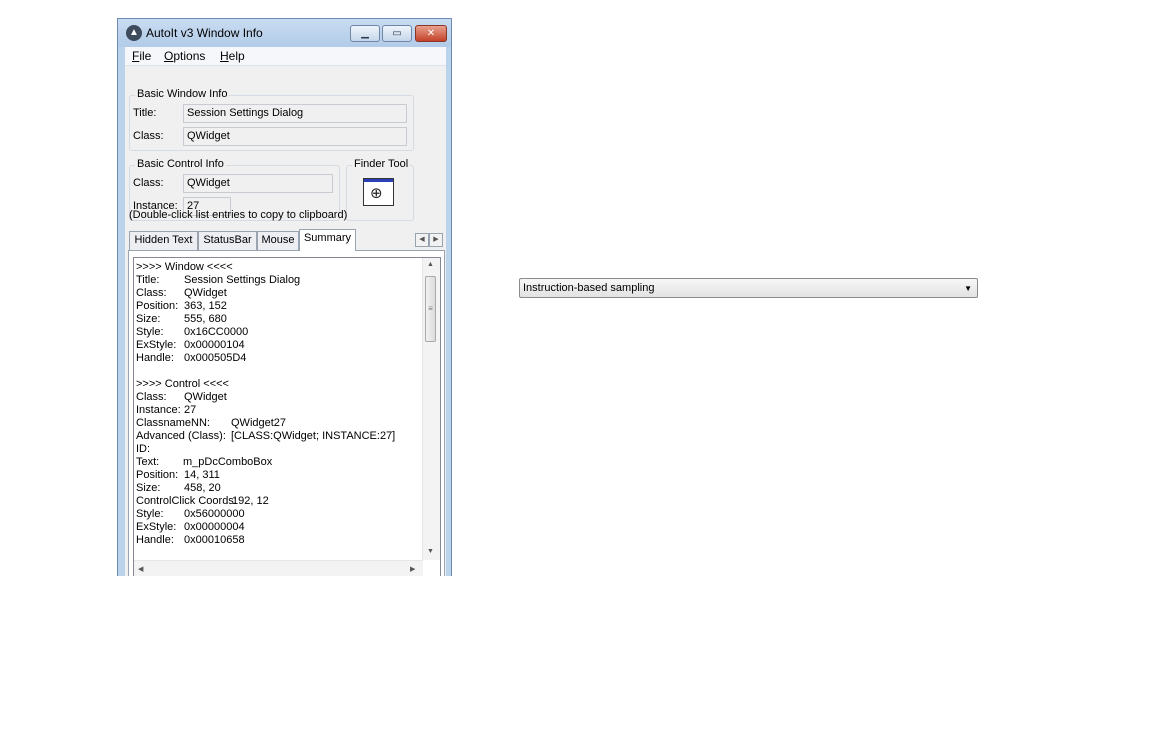  What do you see at coordinates (205, 306) in the screenshot?
I see `window-info-row-value: 363, 152` at bounding box center [205, 306].